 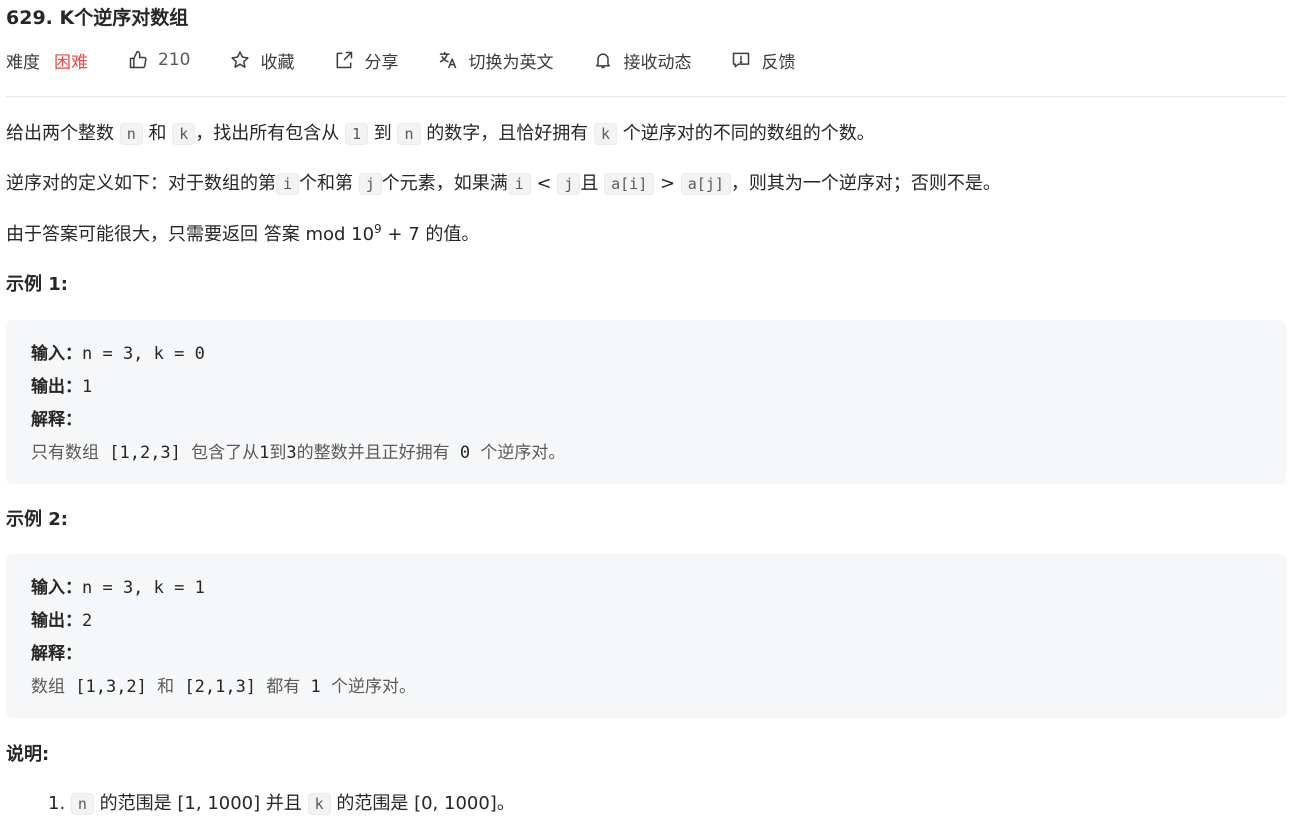 I want to click on feedback-button: 反馈, so click(x=763, y=60).